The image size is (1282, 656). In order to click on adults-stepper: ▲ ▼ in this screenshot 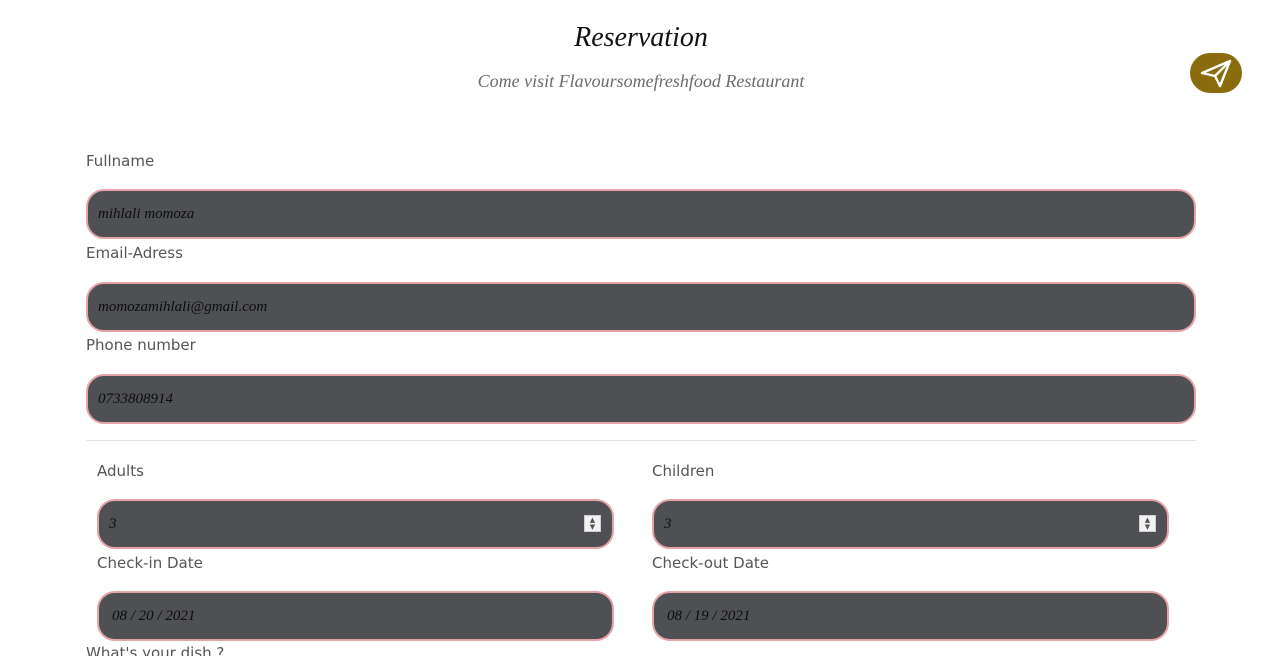, I will do `click(592, 523)`.